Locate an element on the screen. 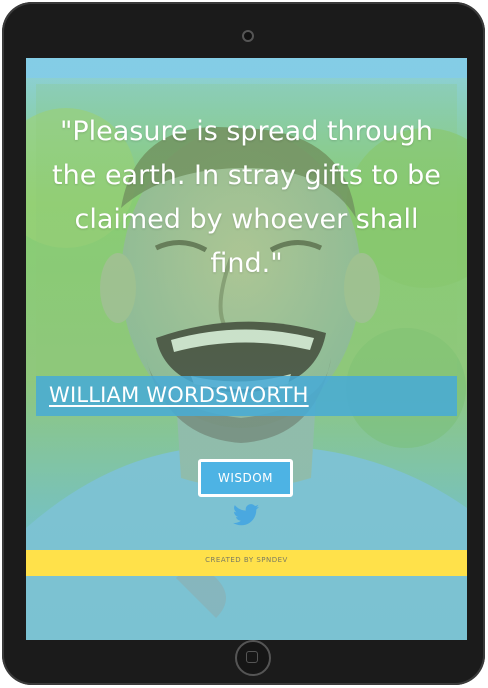 This screenshot has height=688, width=488. author-bar: WILLIAM WORDSWORTH is located at coordinates (246, 396).